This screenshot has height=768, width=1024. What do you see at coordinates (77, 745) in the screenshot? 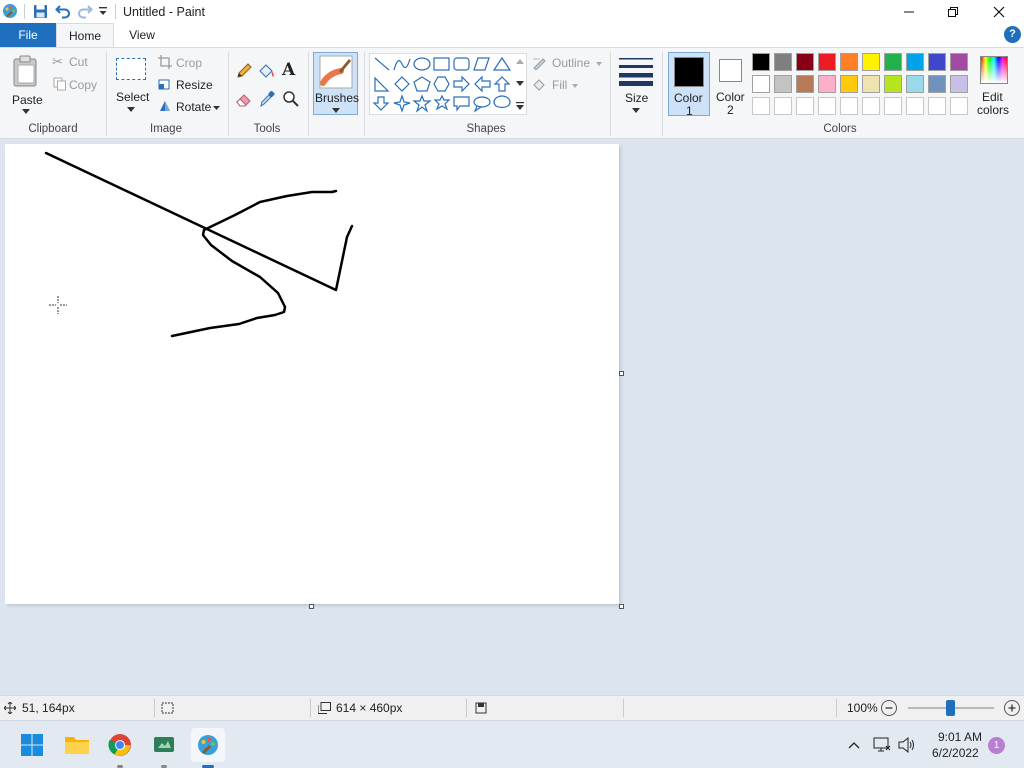
I see `file-explorer-button` at bounding box center [77, 745].